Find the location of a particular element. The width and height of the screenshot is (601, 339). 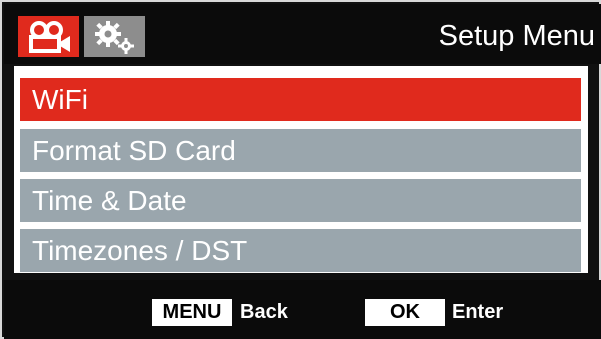

menu-item-wifi: WiFi is located at coordinates (300, 99).